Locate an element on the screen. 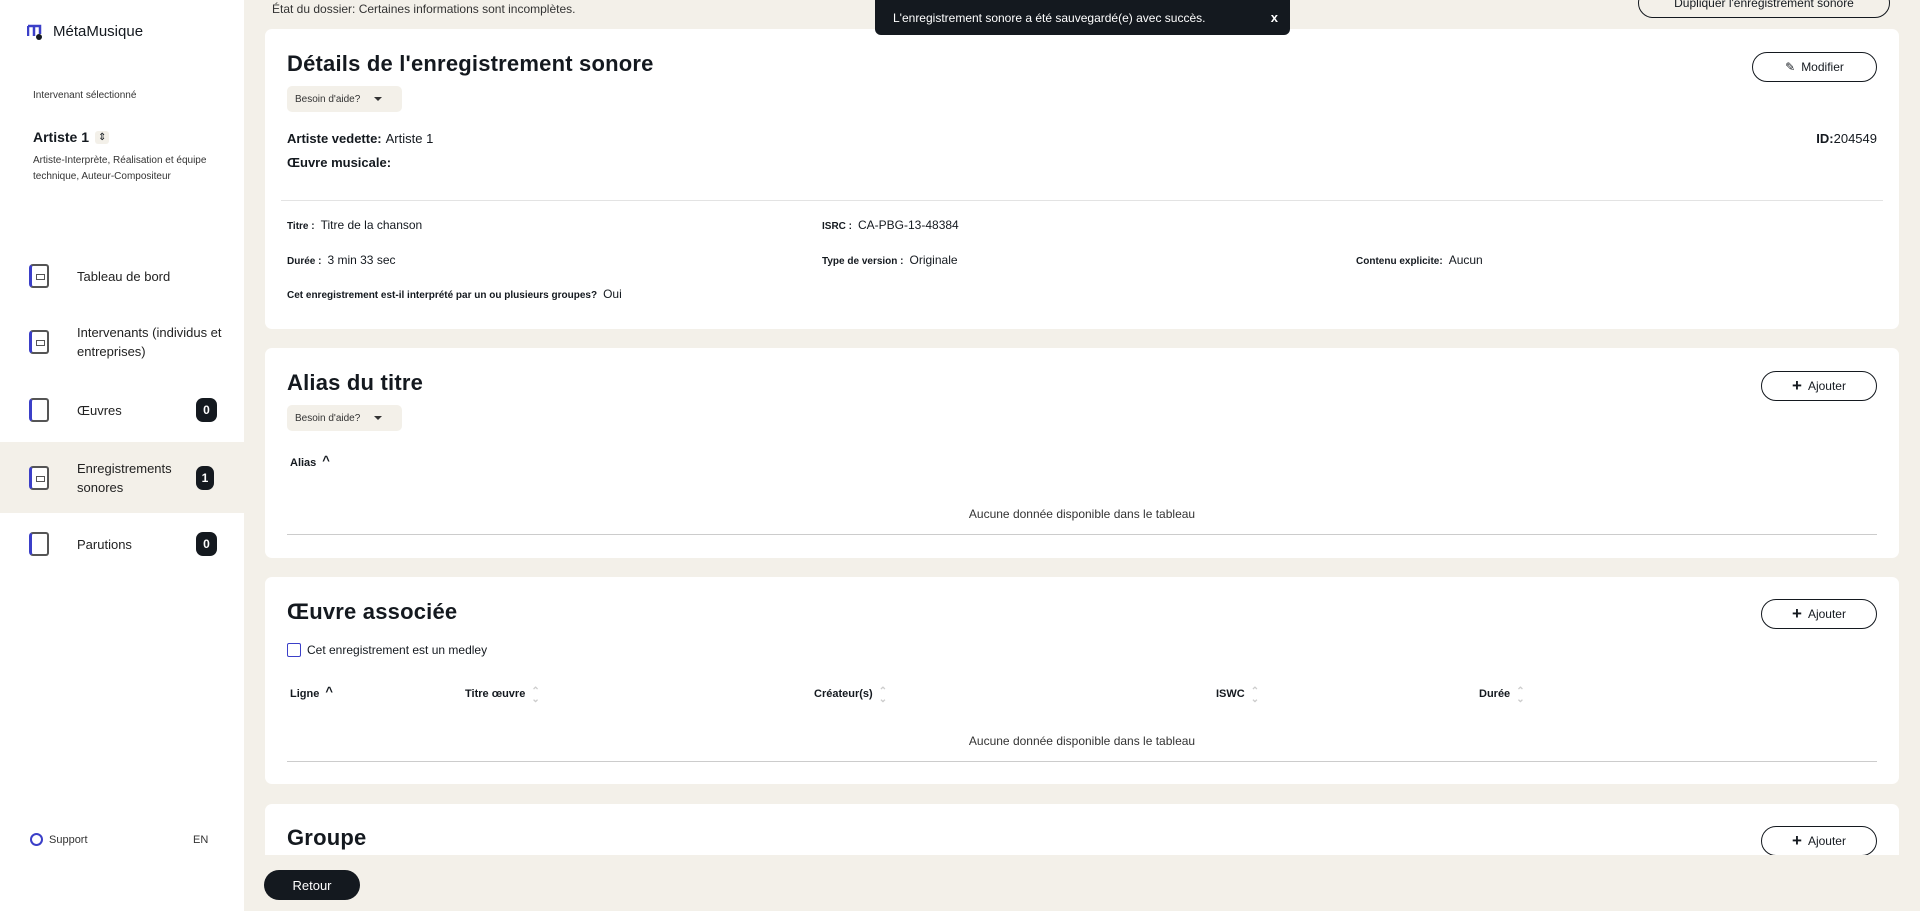 This screenshot has height=911, width=1920. sidebar-item-releases: Parutions 0 is located at coordinates (122, 544).